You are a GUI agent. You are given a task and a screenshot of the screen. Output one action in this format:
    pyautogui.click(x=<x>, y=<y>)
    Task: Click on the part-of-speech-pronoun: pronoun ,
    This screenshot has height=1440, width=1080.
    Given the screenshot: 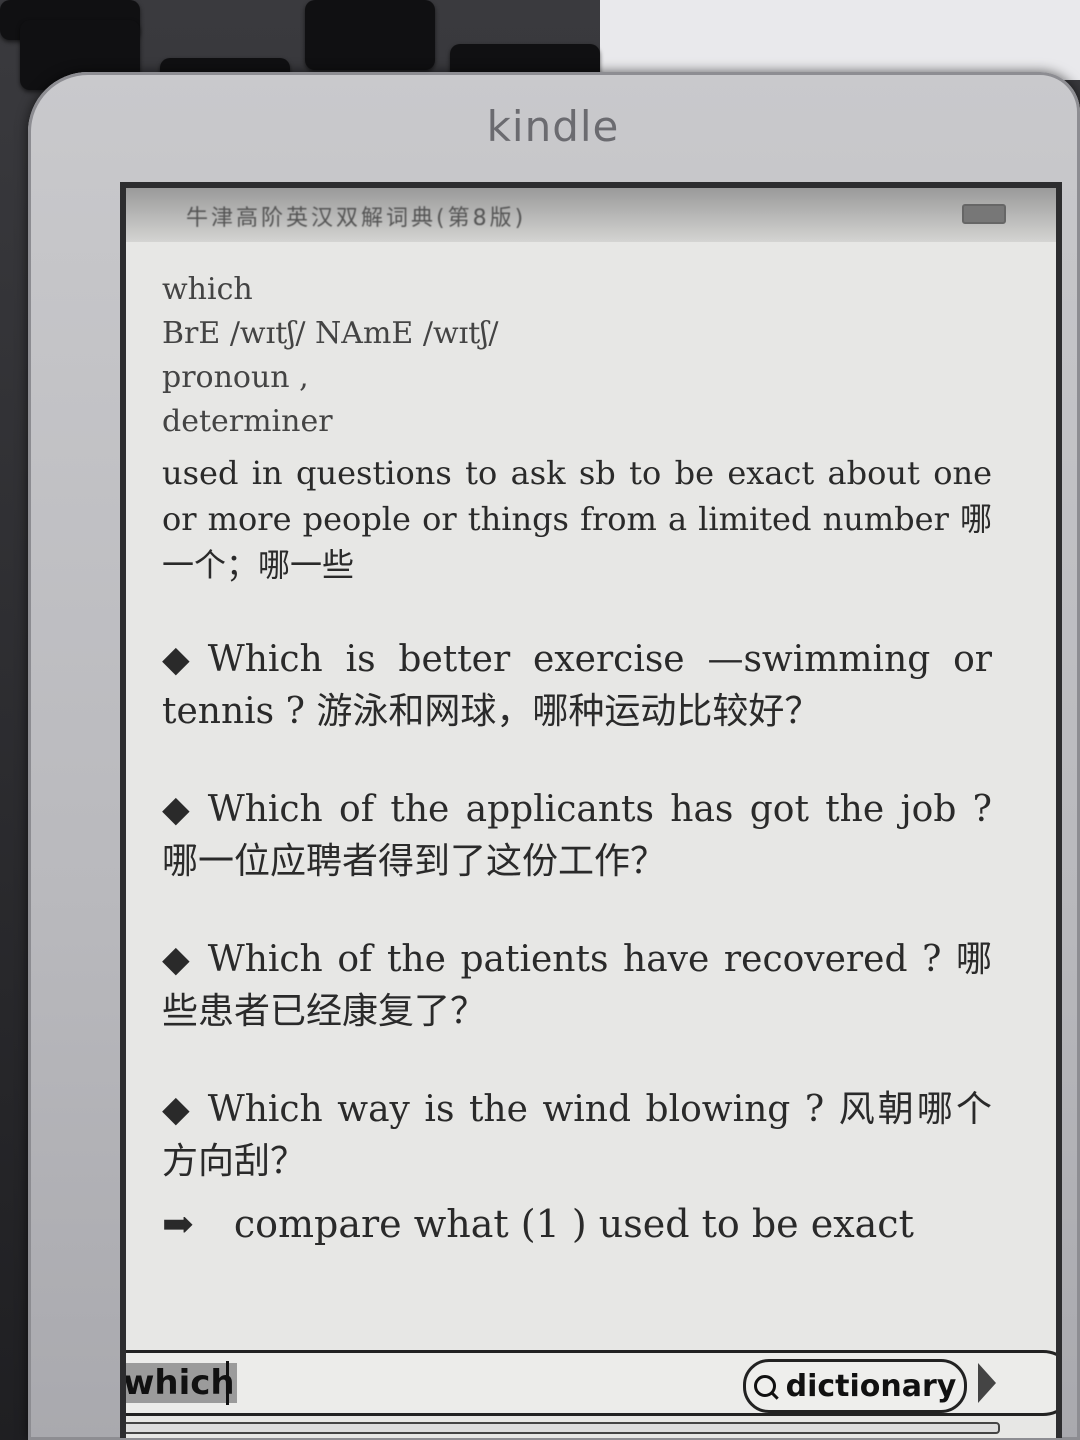 What is the action you would take?
    pyautogui.click(x=235, y=377)
    